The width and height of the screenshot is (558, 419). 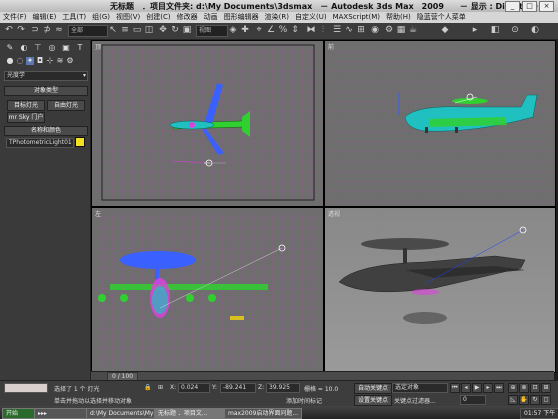 What do you see at coordinates (277, 17) in the screenshot?
I see `menu-rendering: 渲染(R)` at bounding box center [277, 17].